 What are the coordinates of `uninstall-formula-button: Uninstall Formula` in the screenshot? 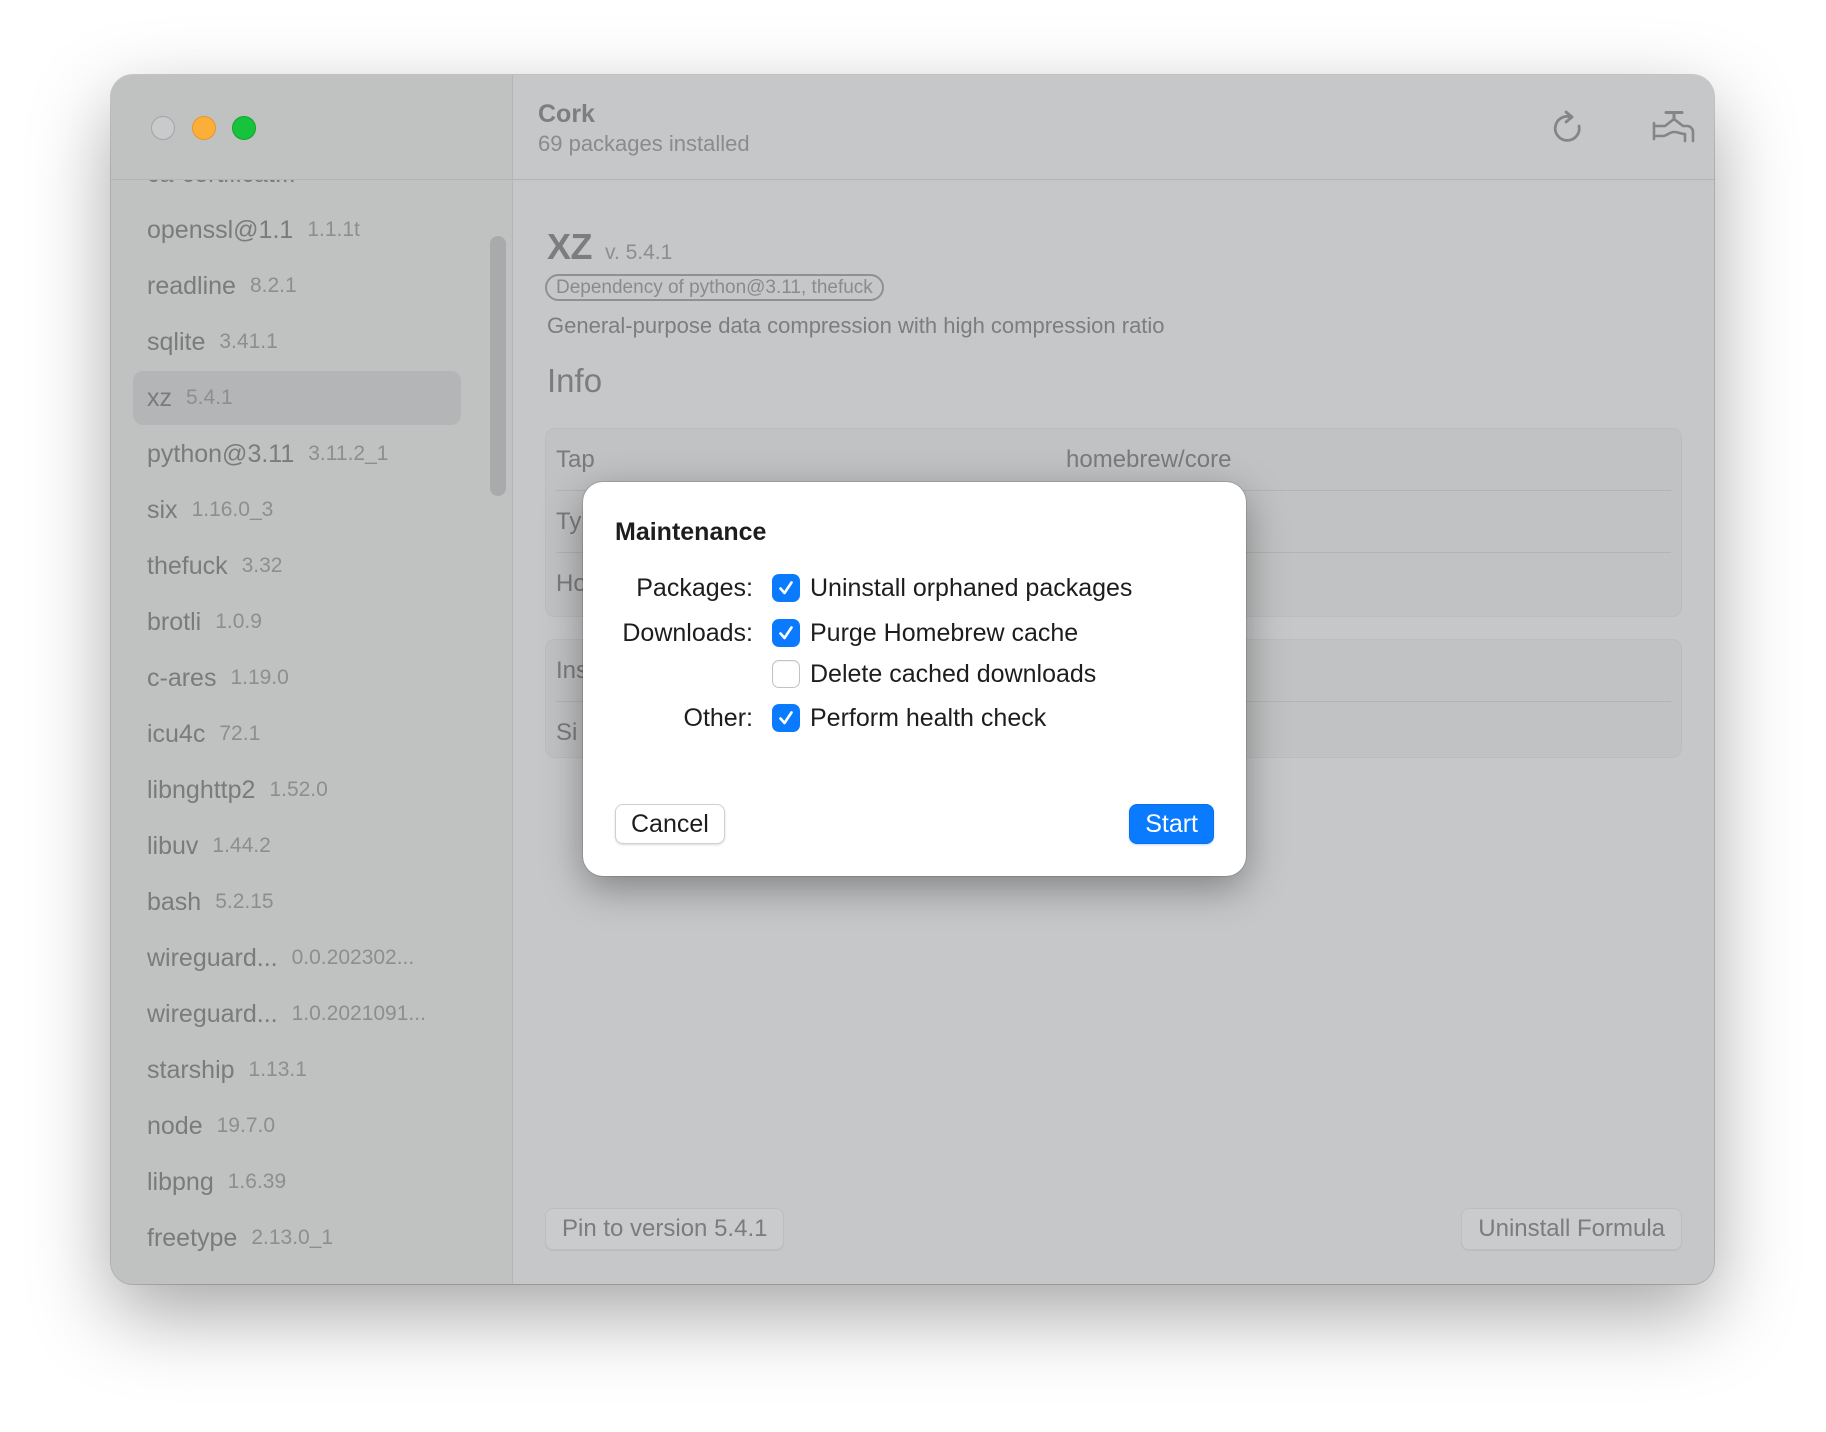 It's located at (1571, 1229).